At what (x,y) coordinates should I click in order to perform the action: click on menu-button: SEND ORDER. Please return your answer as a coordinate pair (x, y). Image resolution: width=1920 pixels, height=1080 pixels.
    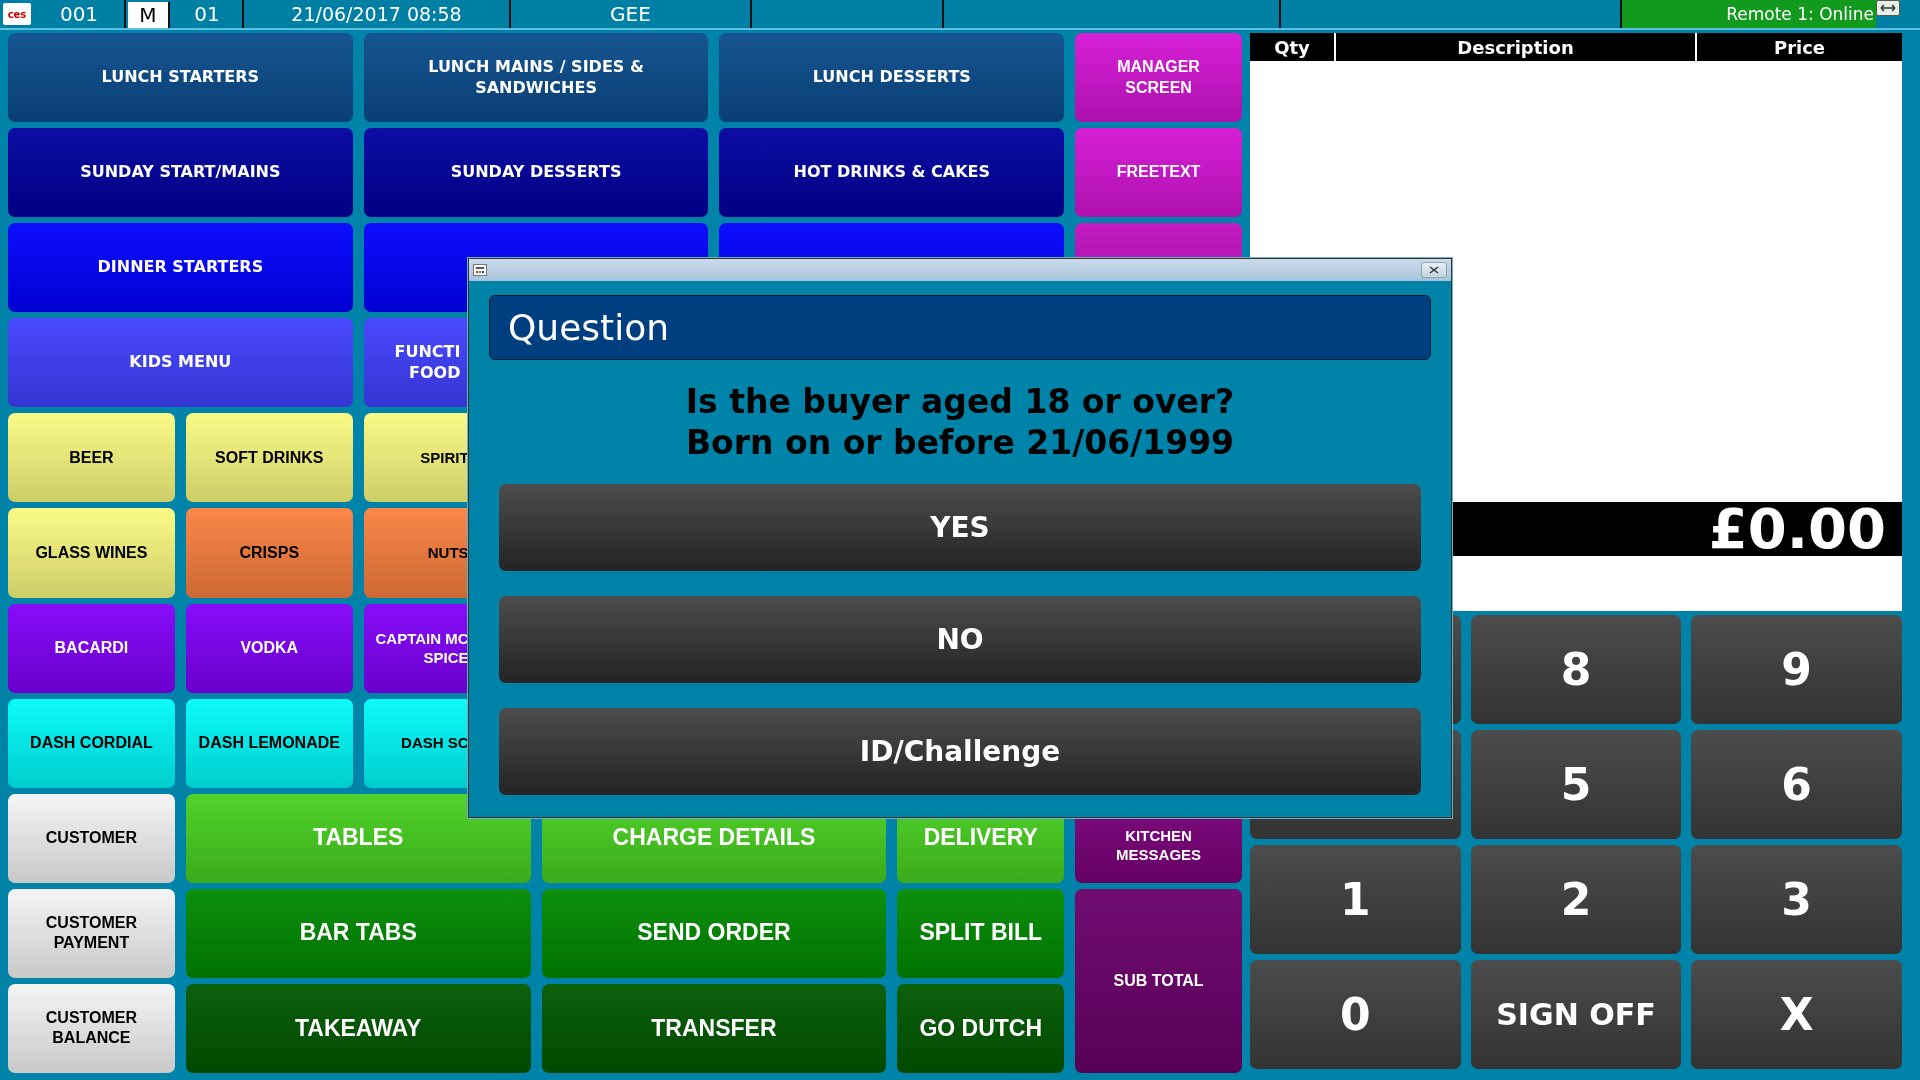
    Looking at the image, I should click on (714, 933).